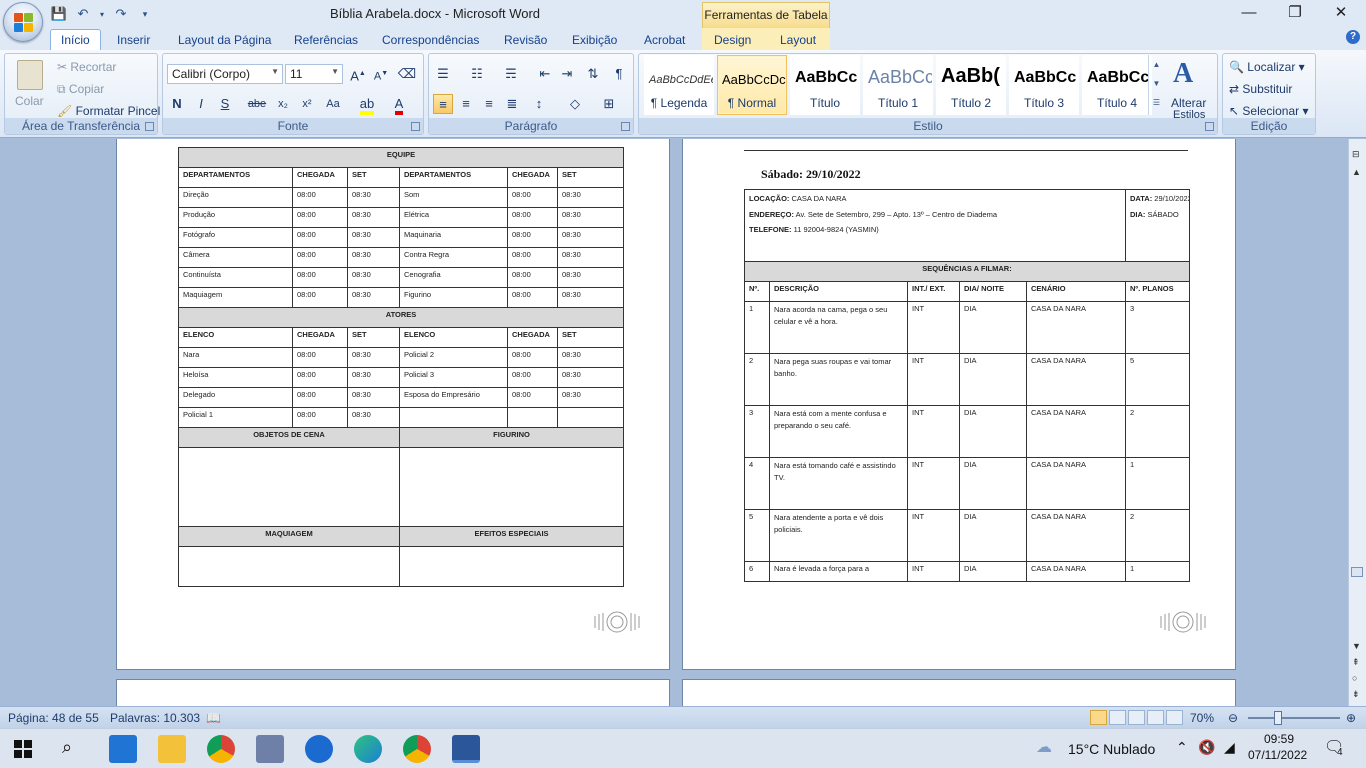  I want to click on previous-page-icon: ⇞, so click(1356, 662).